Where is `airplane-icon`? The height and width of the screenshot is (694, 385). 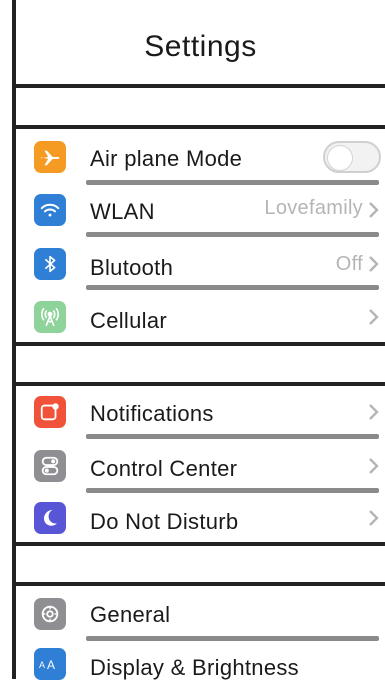 airplane-icon is located at coordinates (50, 157).